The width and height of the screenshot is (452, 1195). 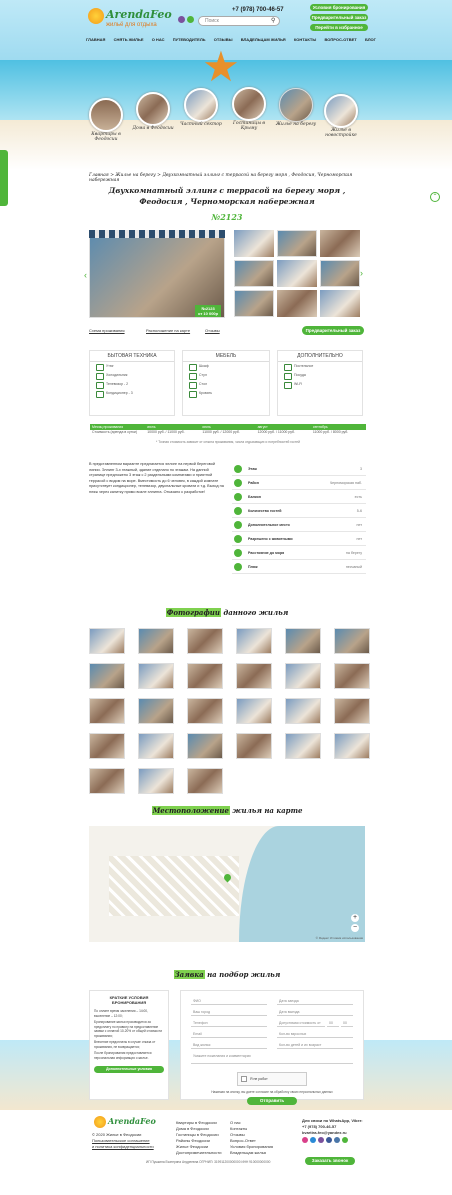 I want to click on footer-link: Достопримечательности, so click(x=198, y=1153).